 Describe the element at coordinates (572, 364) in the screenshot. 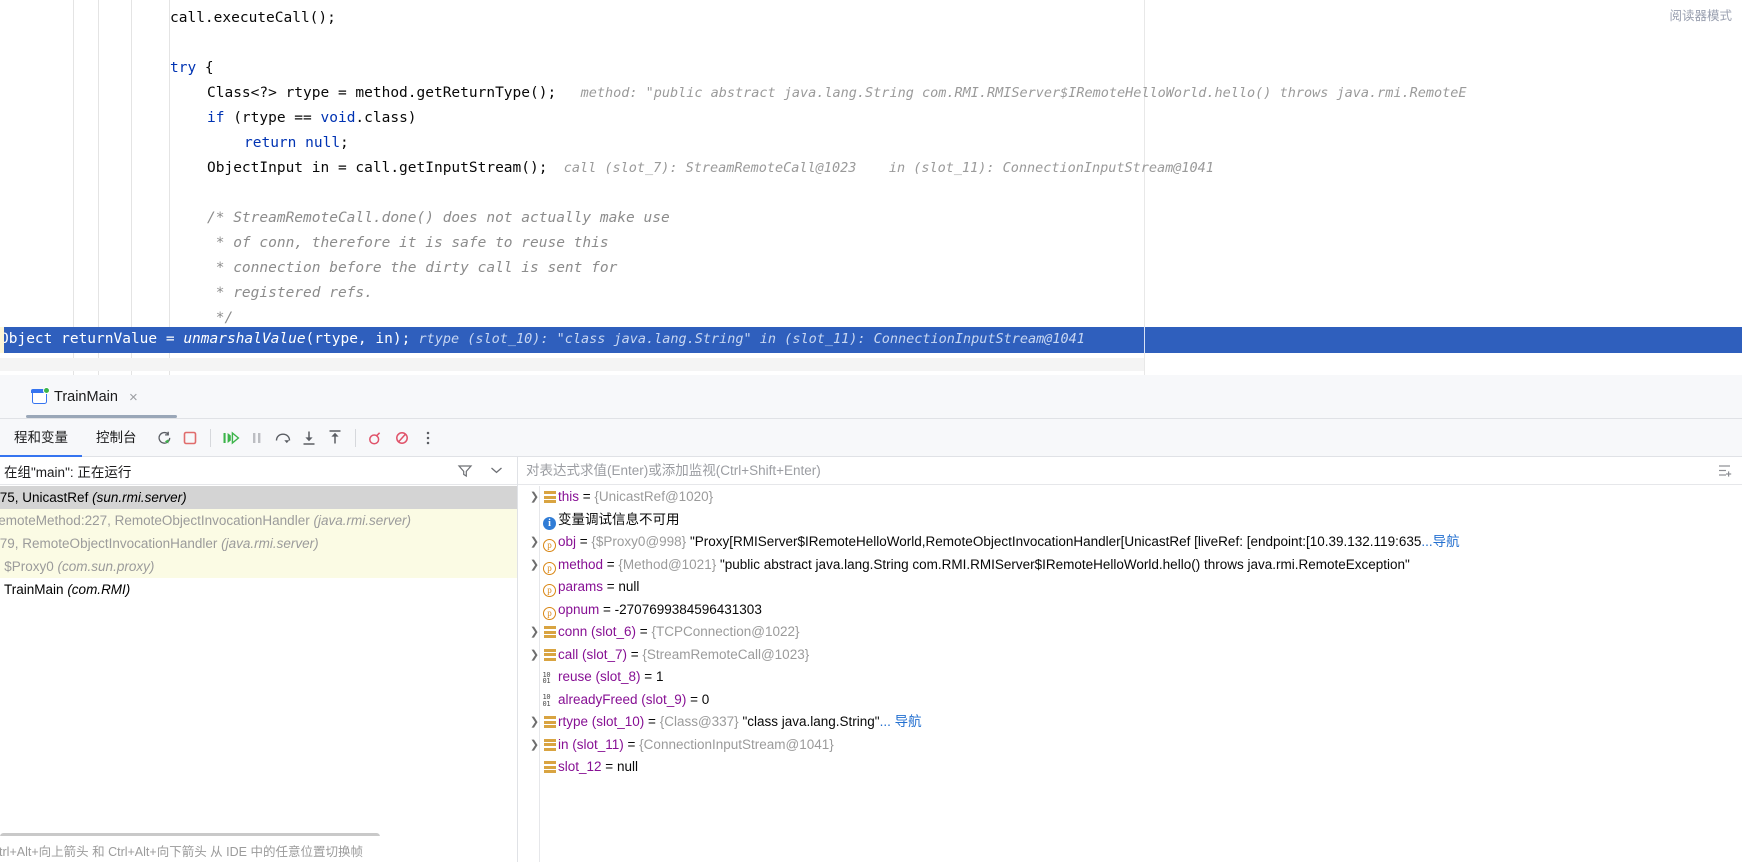

I see `editor-hscrollbar-track` at that location.